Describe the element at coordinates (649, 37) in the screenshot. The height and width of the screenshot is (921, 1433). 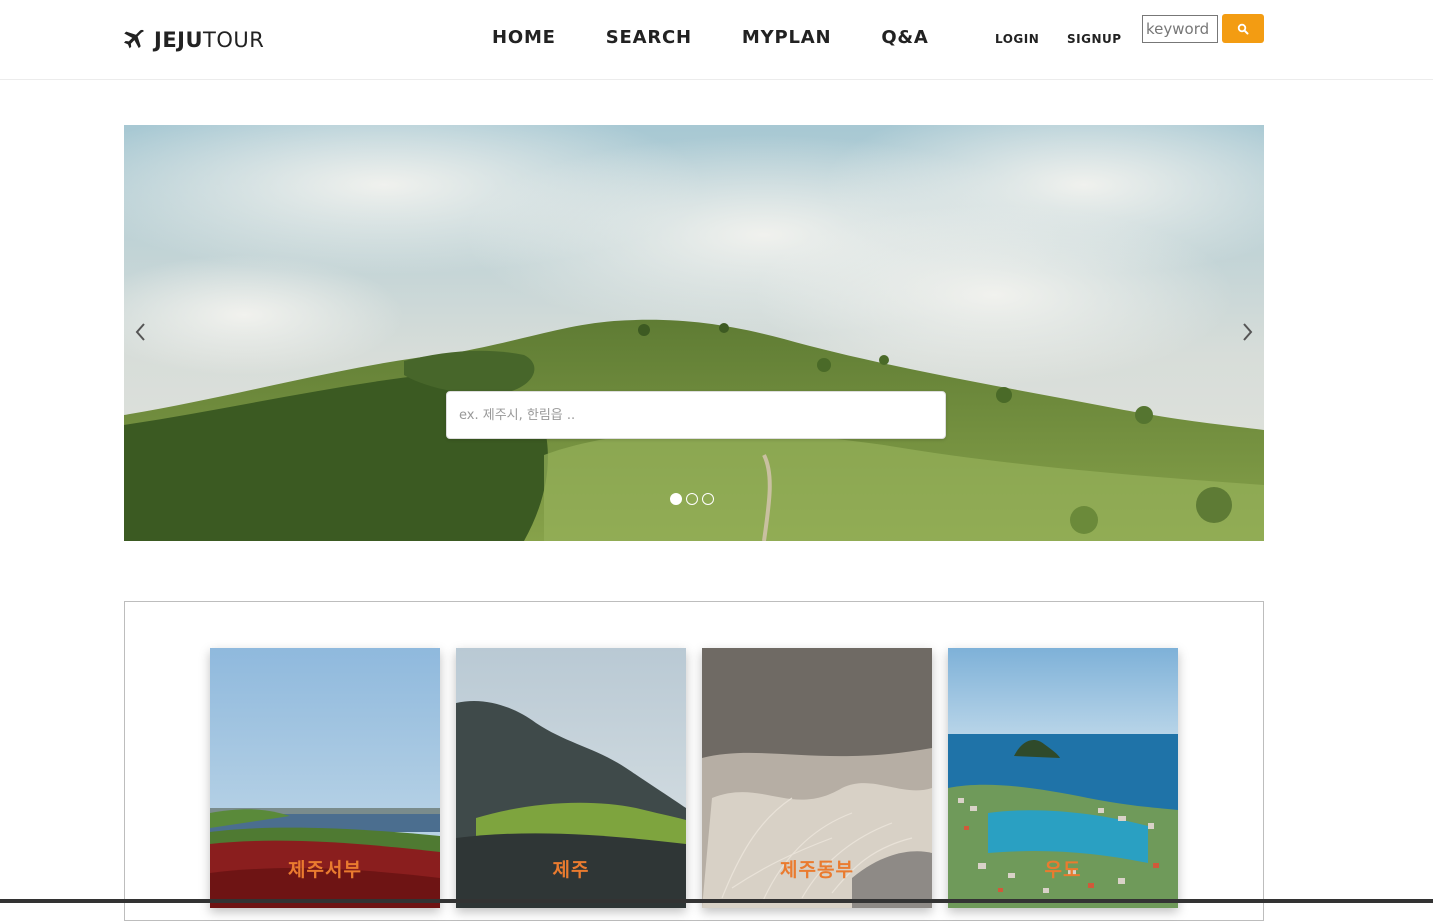
I see `nav-search: SEARCH` at that location.